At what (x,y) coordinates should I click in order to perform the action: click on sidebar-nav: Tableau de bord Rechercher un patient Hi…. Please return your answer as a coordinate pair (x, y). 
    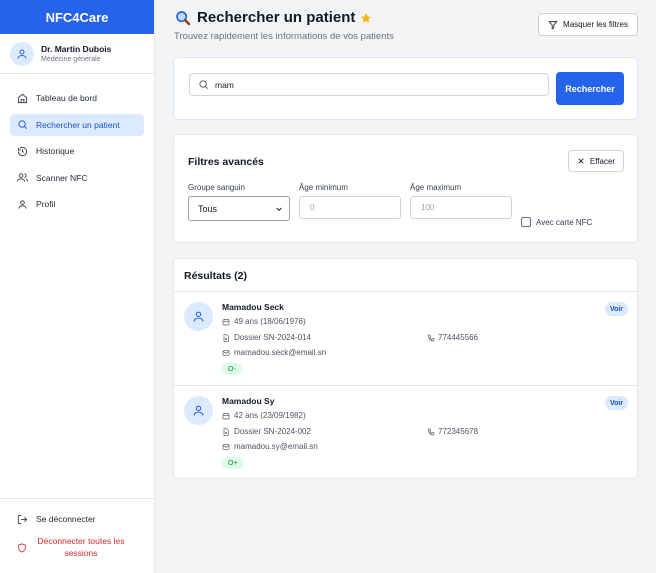
    Looking at the image, I should click on (77, 145).